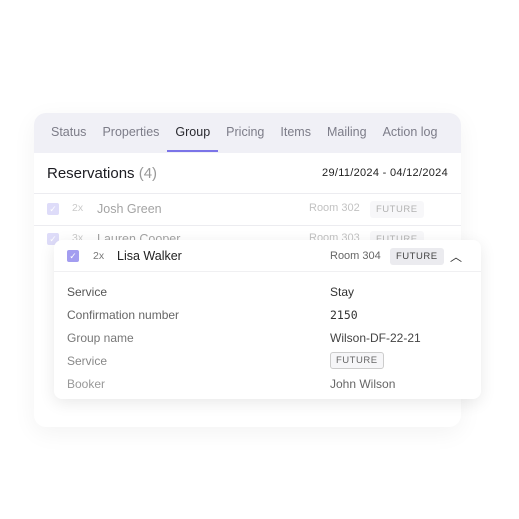 Image resolution: width=519 pixels, height=519 pixels. Describe the element at coordinates (123, 315) in the screenshot. I see `detail-label: Confirmation number` at that location.